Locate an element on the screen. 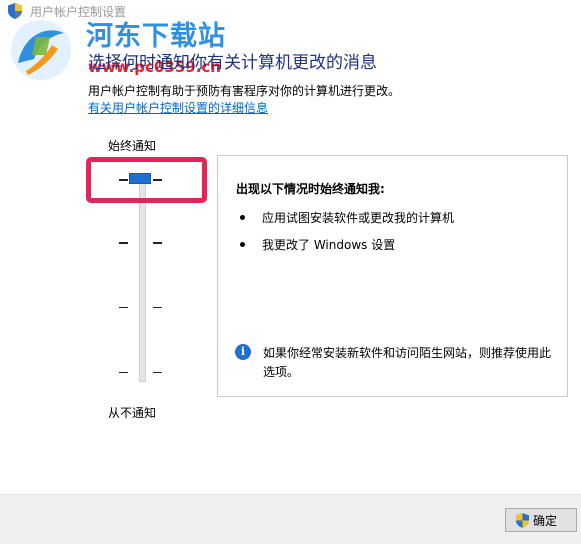  info-icon: i is located at coordinates (243, 352).